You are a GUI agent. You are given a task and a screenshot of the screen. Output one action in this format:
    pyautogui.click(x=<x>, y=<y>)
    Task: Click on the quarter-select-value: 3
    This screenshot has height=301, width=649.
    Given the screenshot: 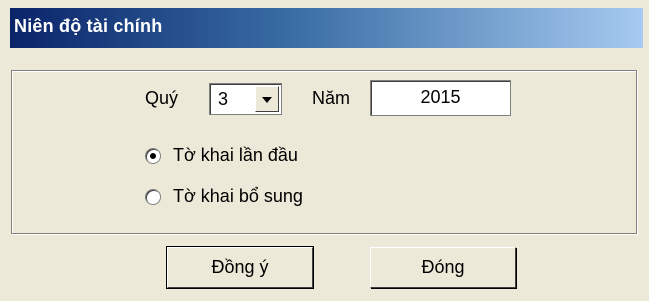 What is the action you would take?
    pyautogui.click(x=223, y=99)
    